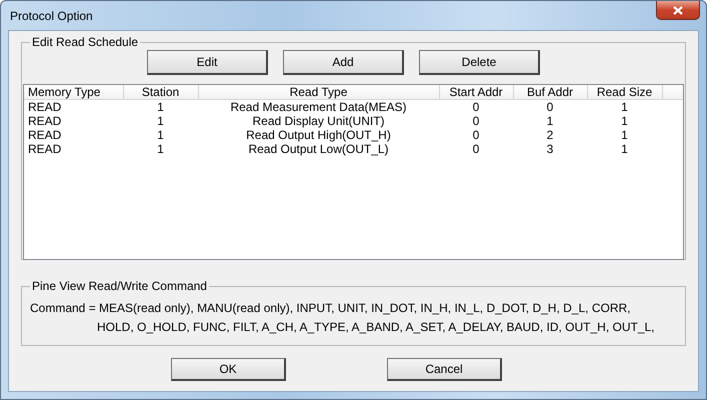  I want to click on group-title: Pine View Read/Write Command, so click(119, 286).